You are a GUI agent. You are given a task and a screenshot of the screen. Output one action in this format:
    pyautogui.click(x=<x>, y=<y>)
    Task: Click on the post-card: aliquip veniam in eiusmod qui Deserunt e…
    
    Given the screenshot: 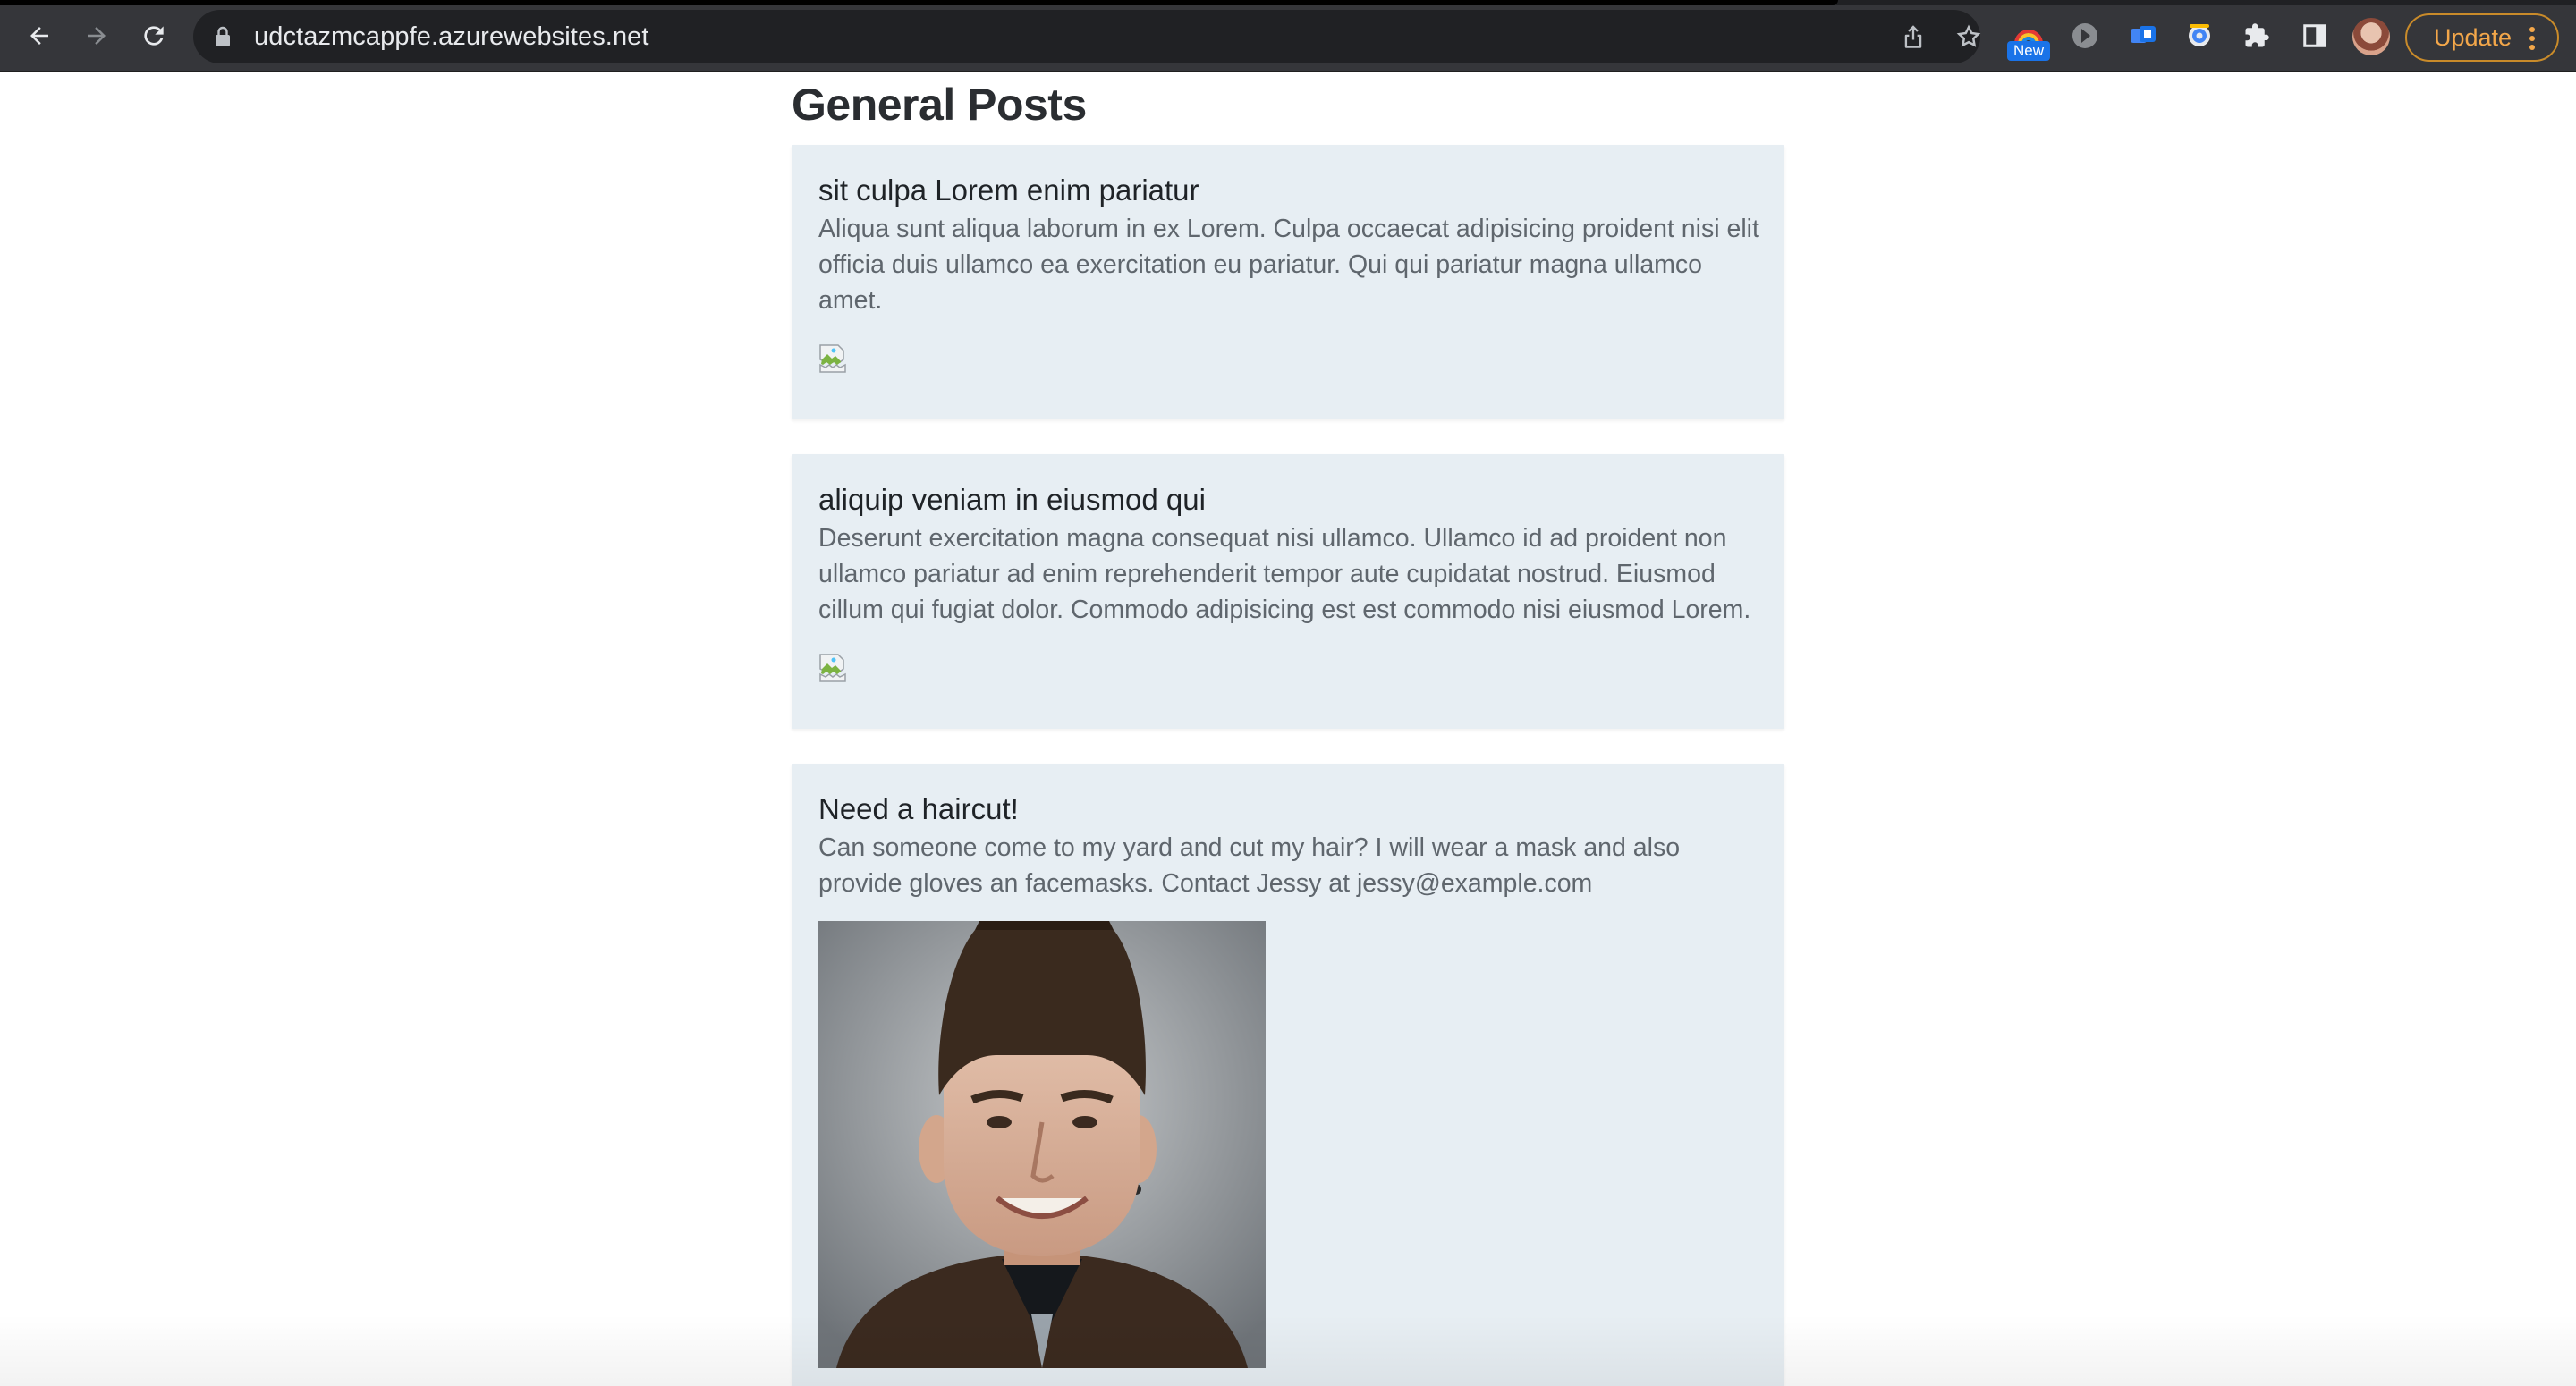 What is the action you would take?
    pyautogui.click(x=1288, y=592)
    